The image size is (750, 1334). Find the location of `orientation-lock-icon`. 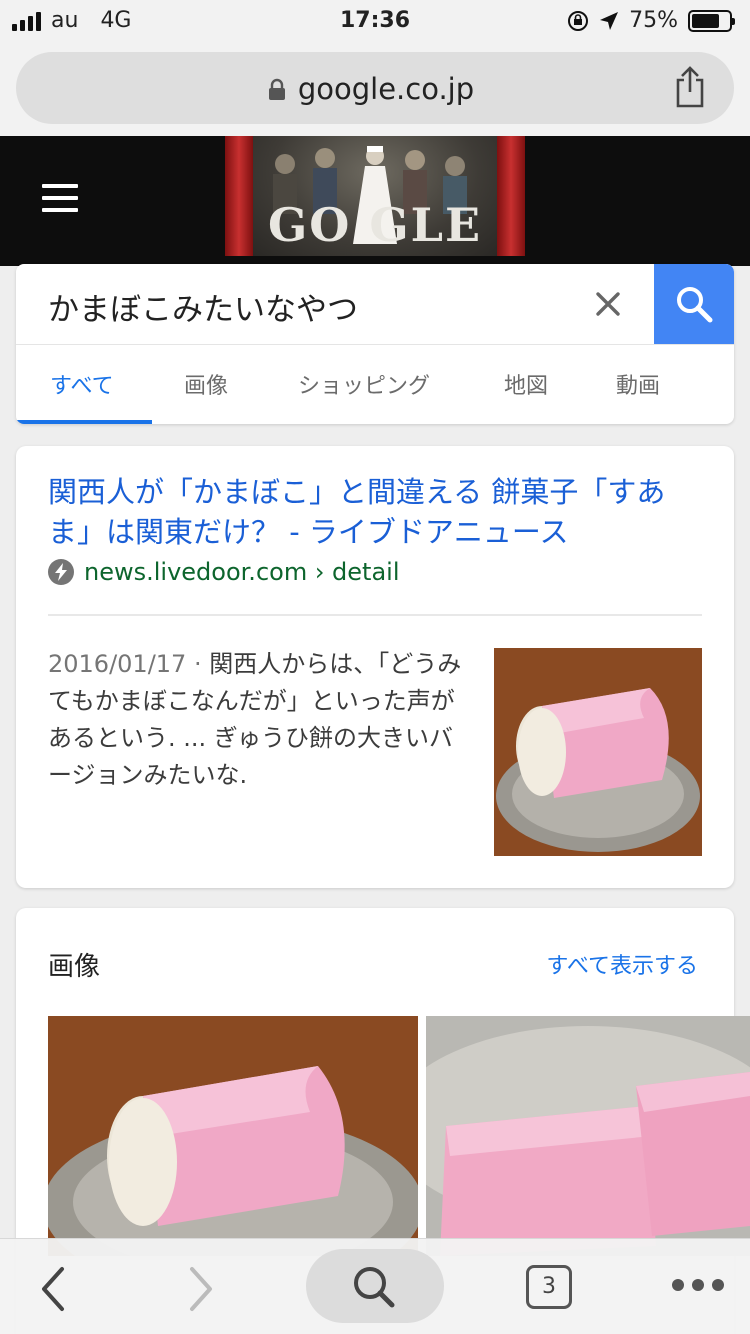

orientation-lock-icon is located at coordinates (578, 20).